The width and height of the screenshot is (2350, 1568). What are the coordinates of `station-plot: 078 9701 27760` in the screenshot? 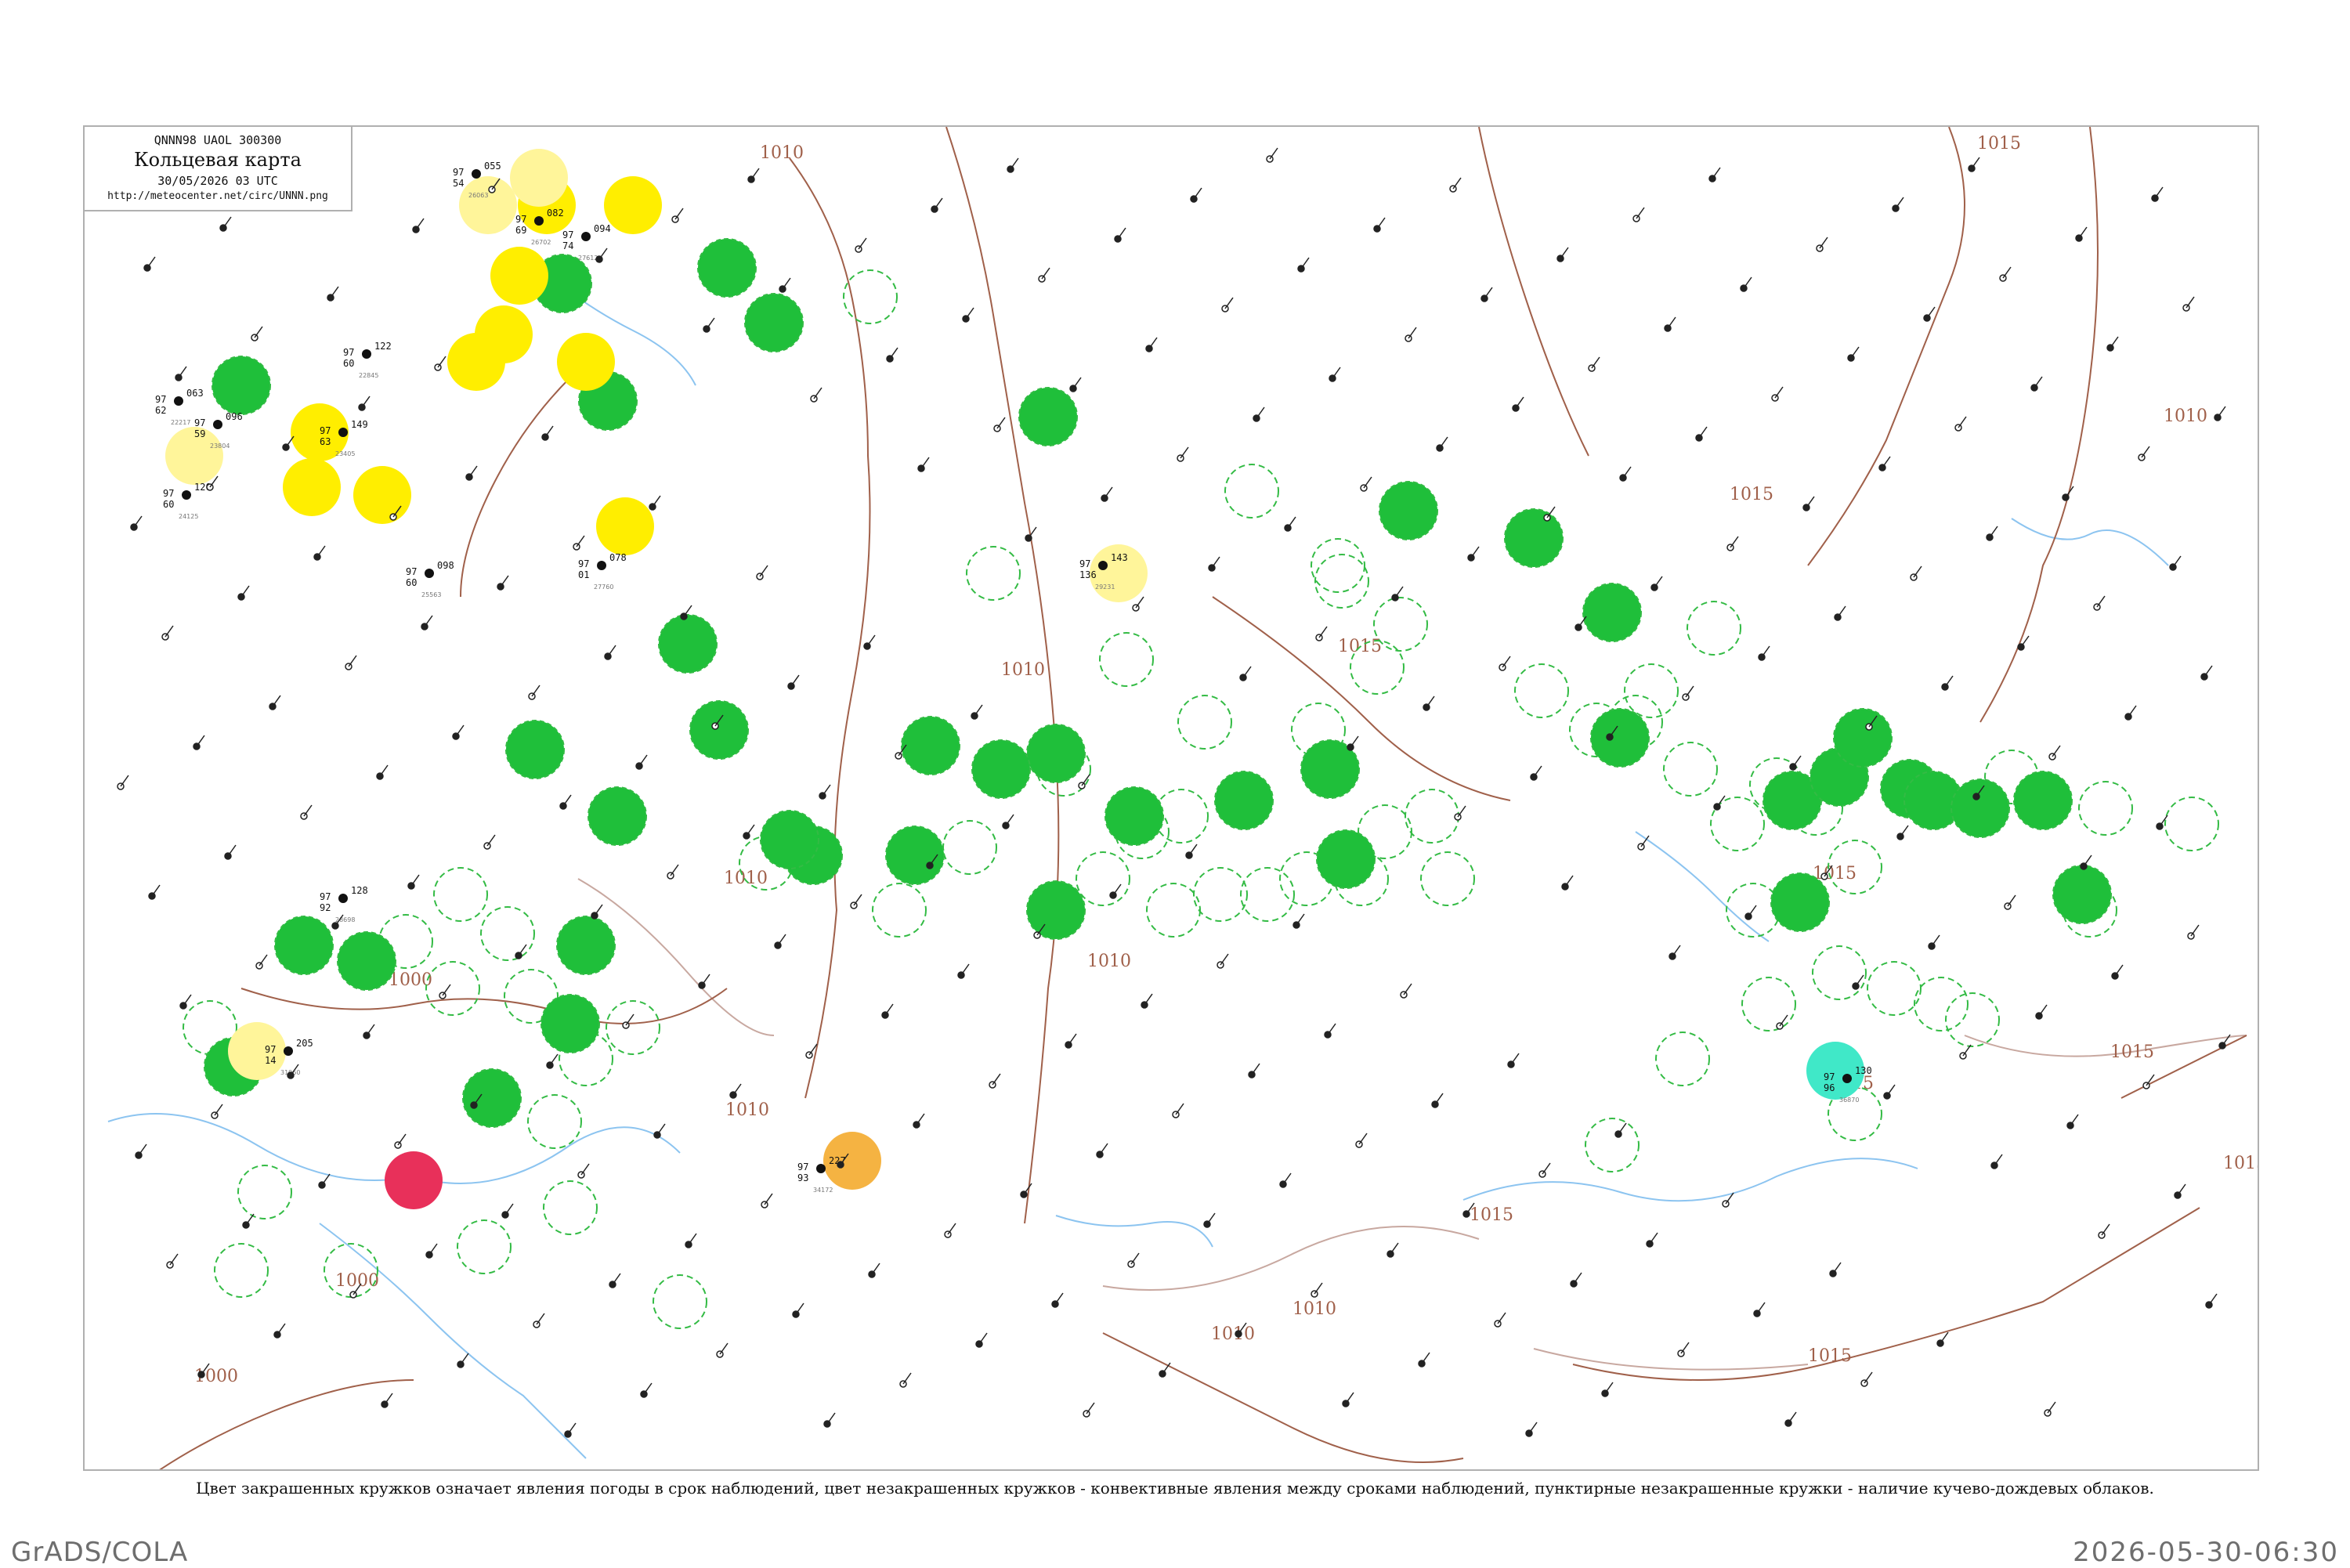 It's located at (602, 571).